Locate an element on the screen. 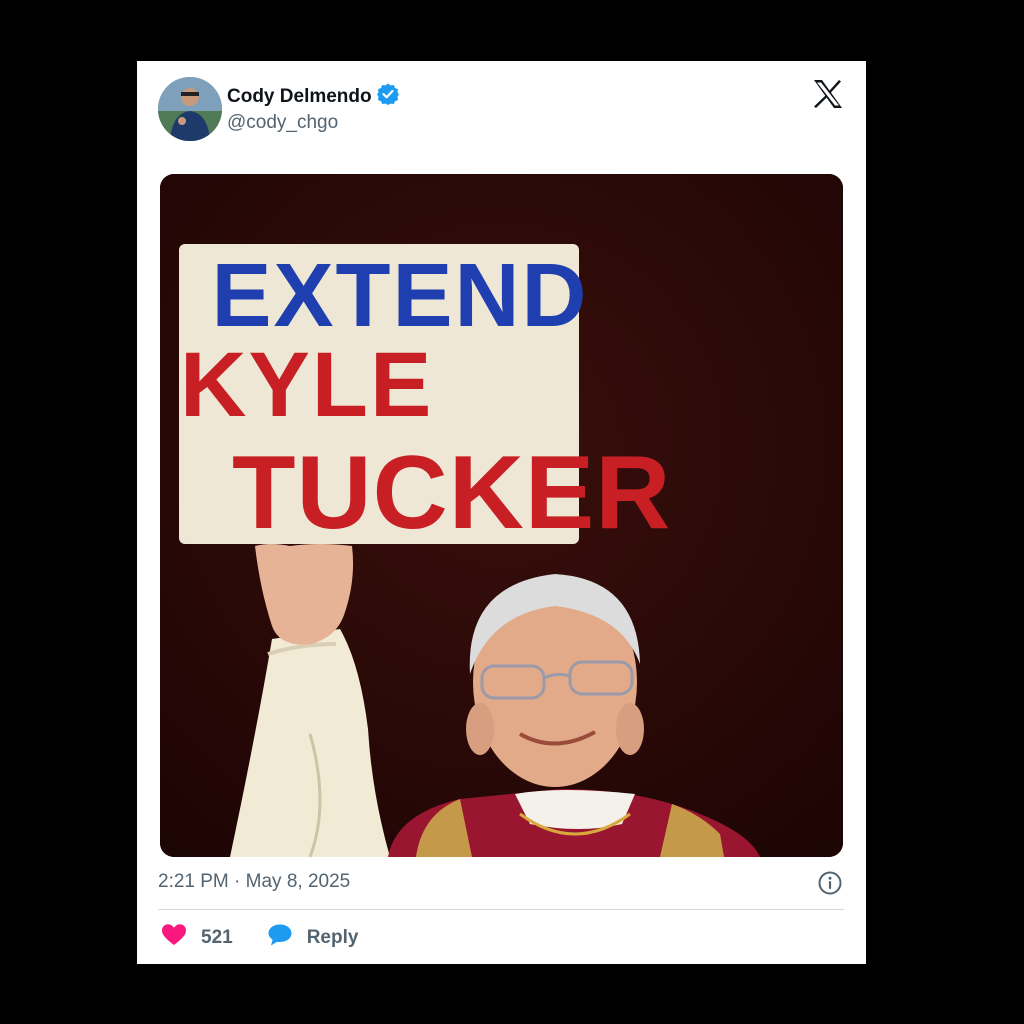  reply-label: Reply is located at coordinates (332, 937).